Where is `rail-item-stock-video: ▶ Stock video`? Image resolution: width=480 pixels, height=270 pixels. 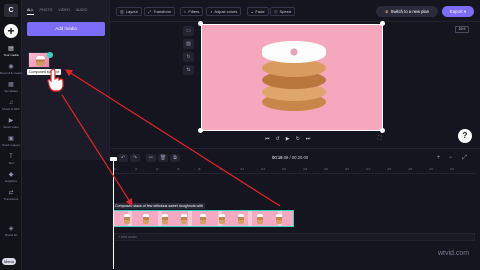 rail-item-stock-video: ▶ Stock video is located at coordinates (11, 126).